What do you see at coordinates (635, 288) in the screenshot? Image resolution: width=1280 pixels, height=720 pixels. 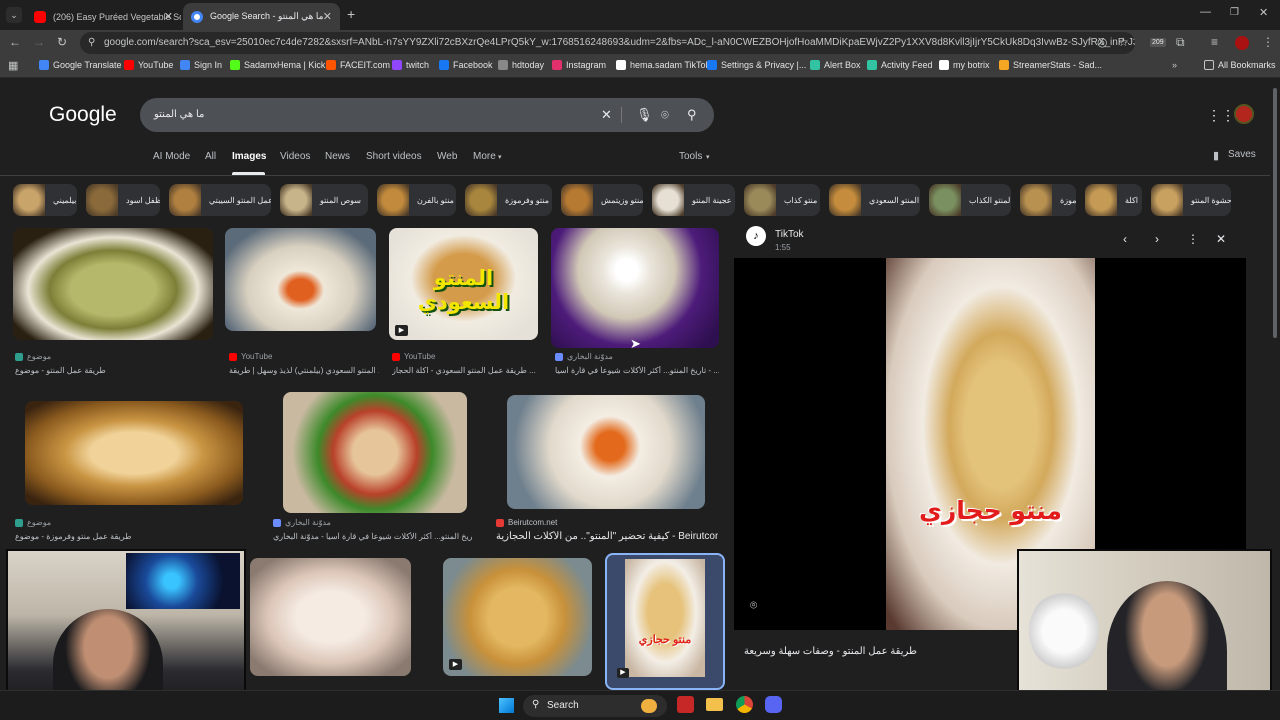 I see `result-image-momo-purple` at bounding box center [635, 288].